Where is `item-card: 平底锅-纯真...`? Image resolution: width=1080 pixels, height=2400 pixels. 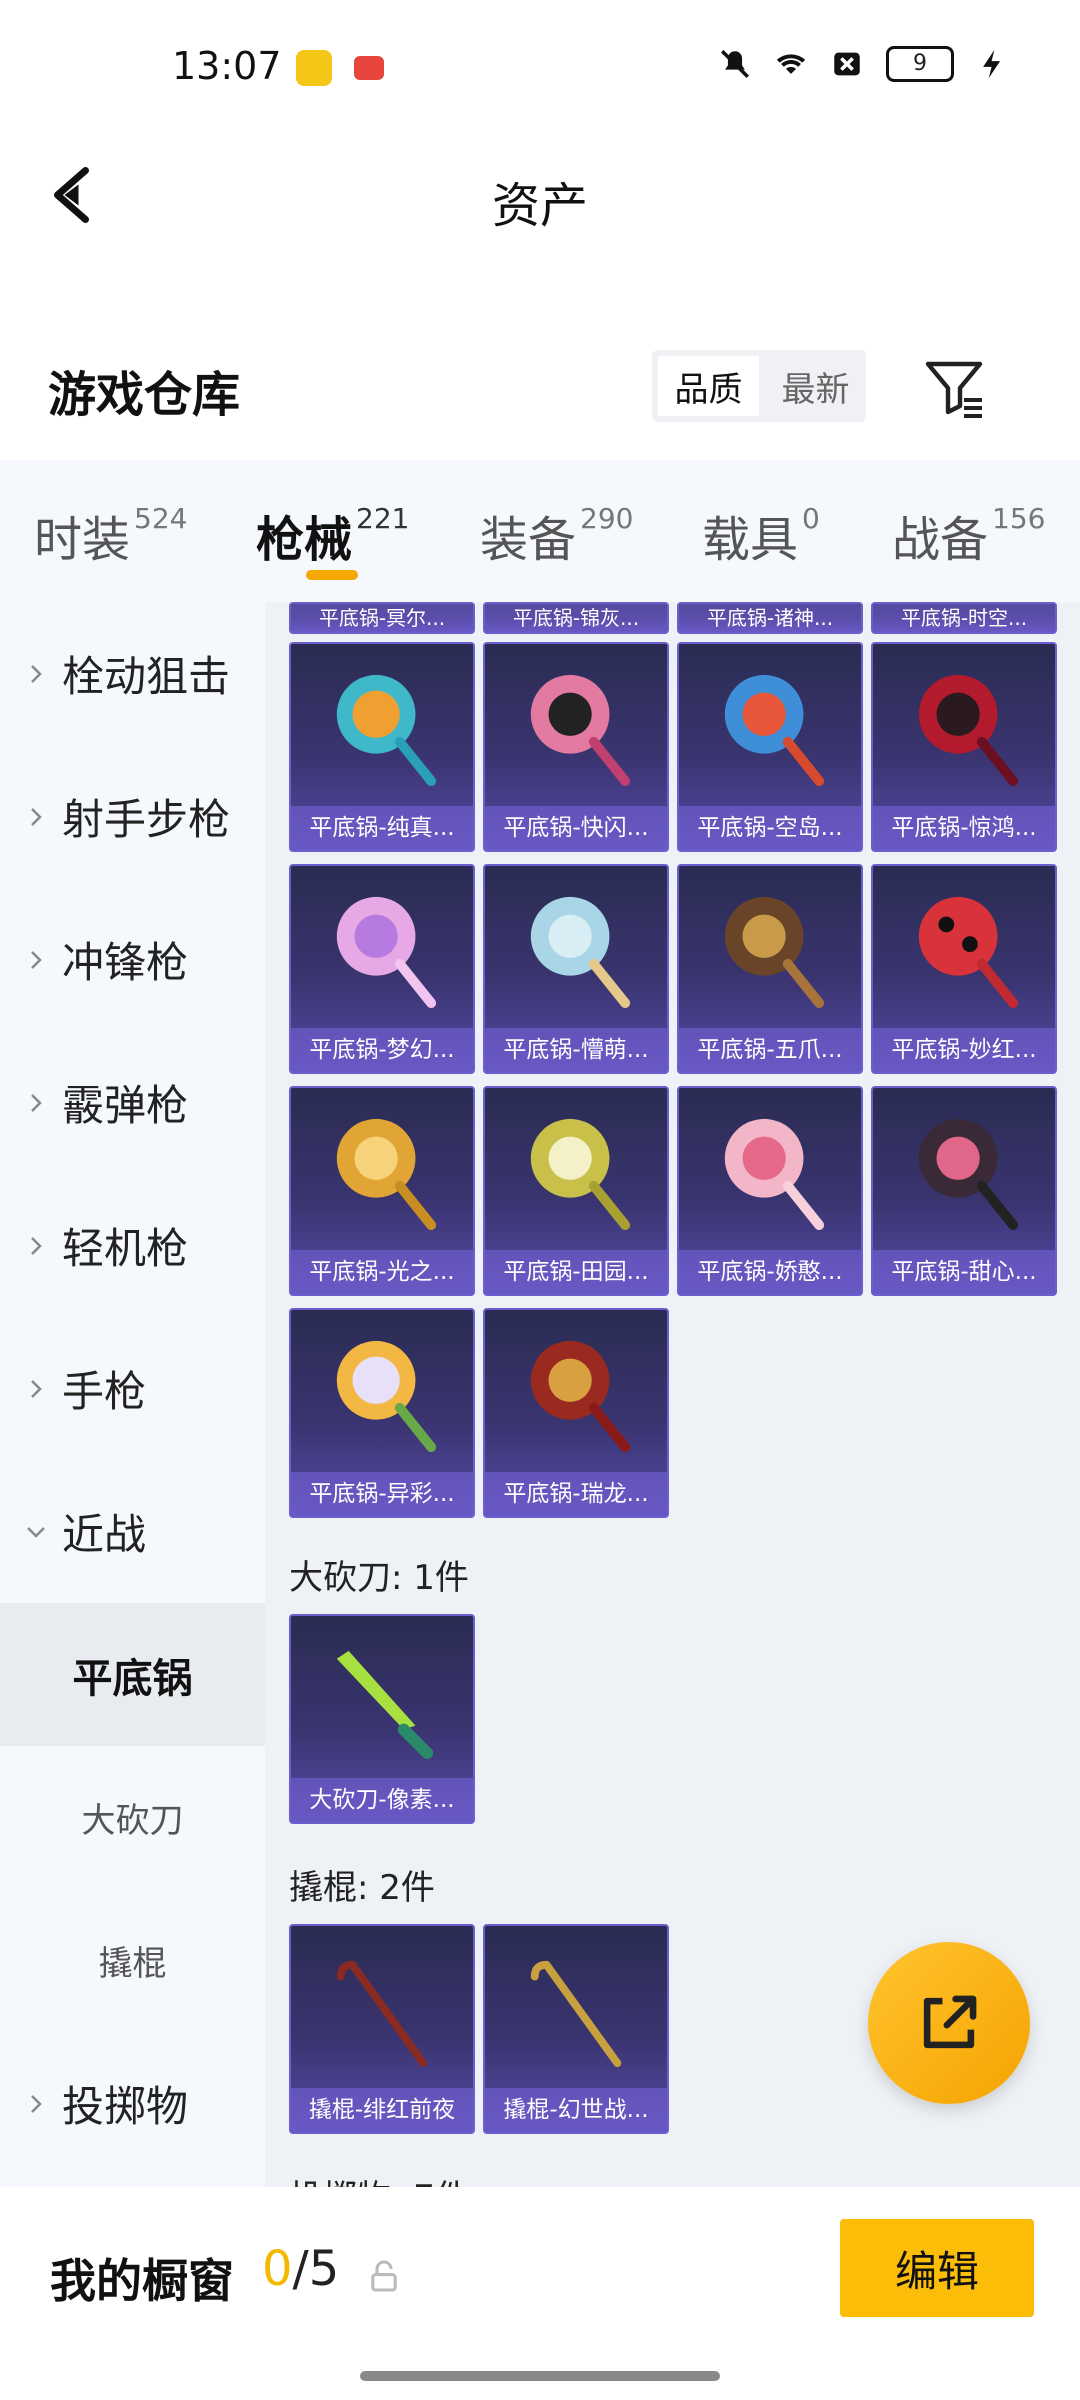
item-card: 平底锅-纯真... is located at coordinates (382, 747).